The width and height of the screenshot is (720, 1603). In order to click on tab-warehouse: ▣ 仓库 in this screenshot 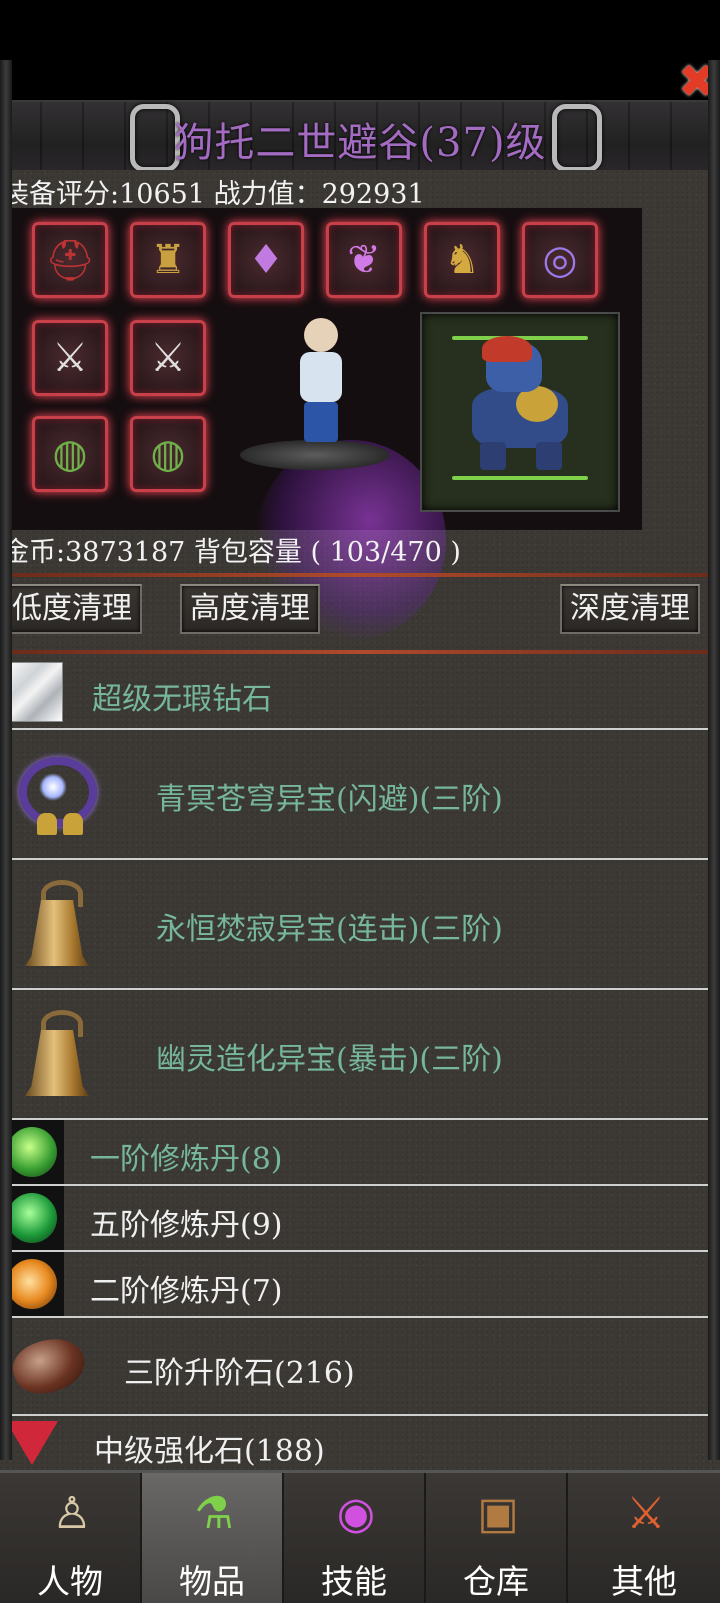, I will do `click(497, 1538)`.